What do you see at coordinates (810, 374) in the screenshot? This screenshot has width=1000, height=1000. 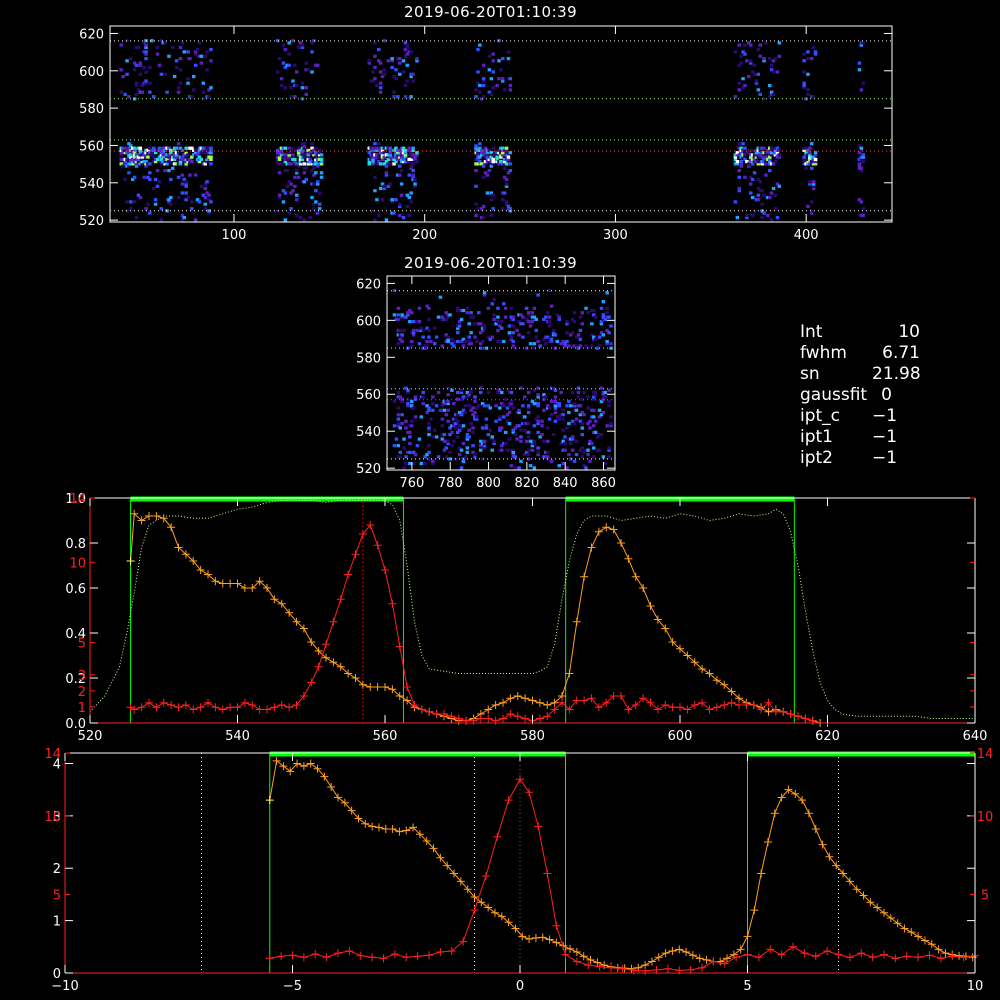 I see `info-key: sn` at bounding box center [810, 374].